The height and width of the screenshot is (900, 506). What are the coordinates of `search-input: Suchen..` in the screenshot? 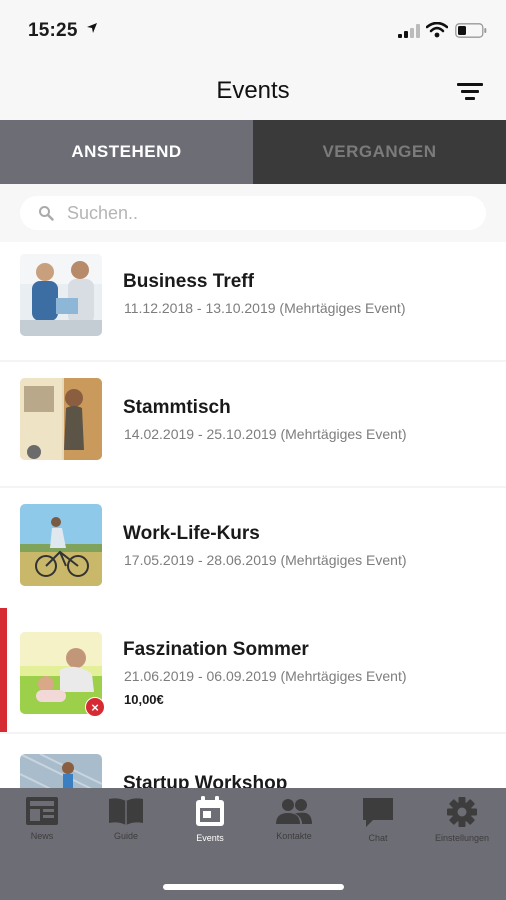 It's located at (253, 213).